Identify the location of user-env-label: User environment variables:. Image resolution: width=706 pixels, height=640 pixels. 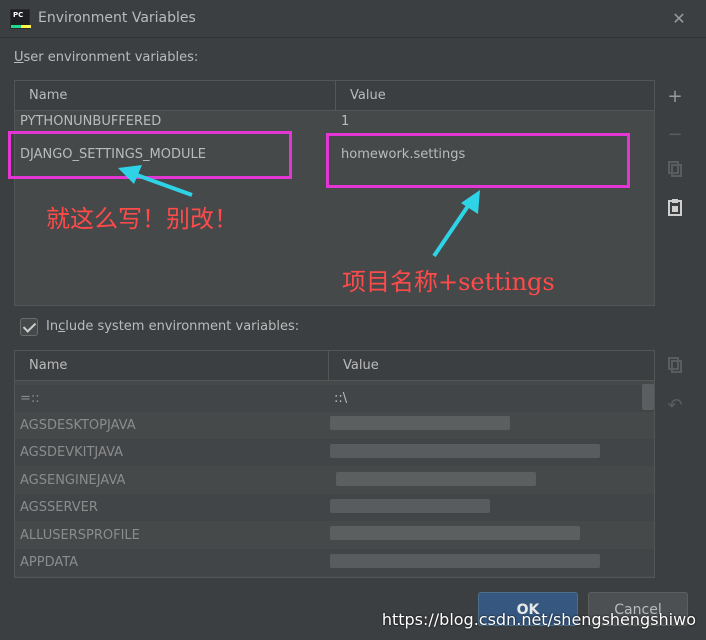
(106, 57).